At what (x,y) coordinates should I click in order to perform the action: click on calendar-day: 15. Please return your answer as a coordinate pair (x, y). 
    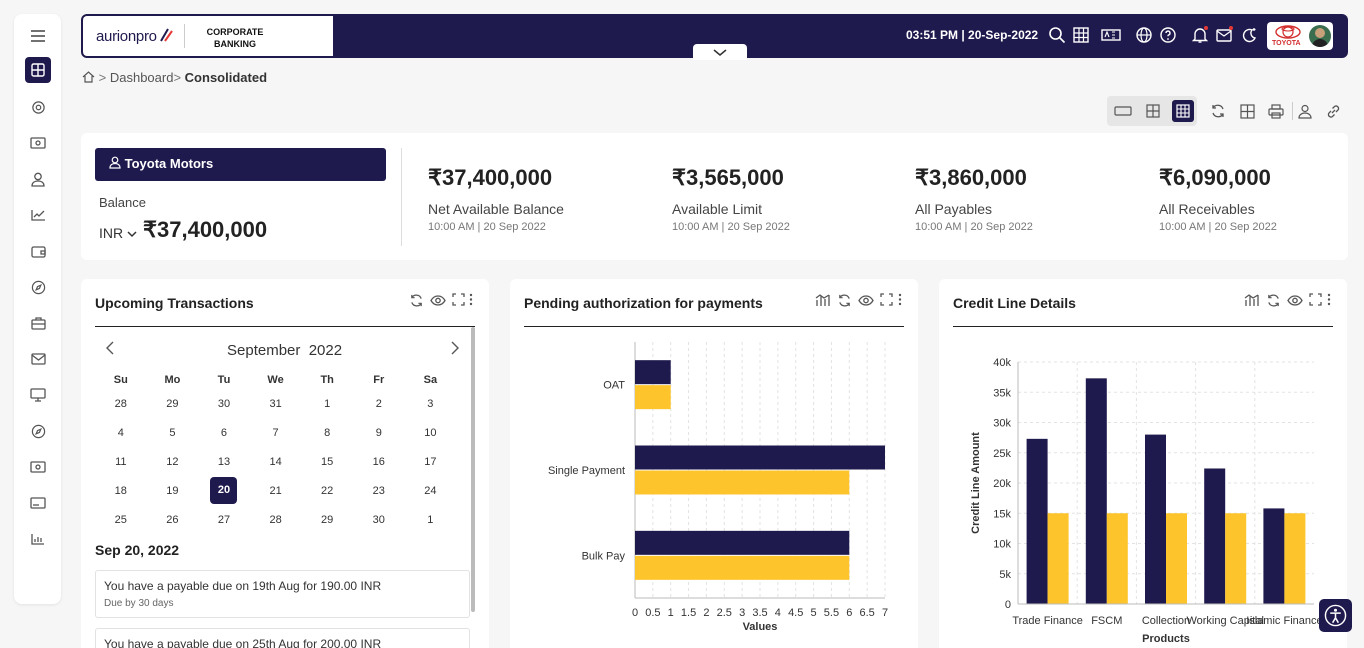
    Looking at the image, I should click on (327, 462).